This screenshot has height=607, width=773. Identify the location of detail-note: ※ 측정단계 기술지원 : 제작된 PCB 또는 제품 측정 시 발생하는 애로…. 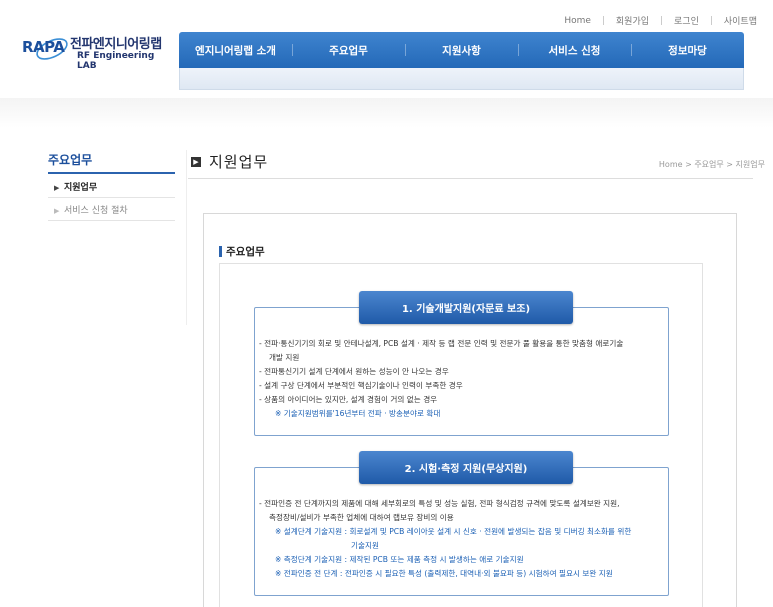
(399, 559).